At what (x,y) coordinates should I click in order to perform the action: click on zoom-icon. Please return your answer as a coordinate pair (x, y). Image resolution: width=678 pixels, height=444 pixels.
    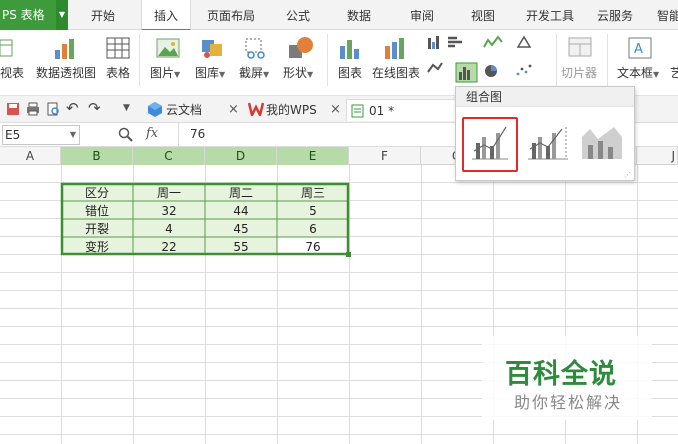
    Looking at the image, I should click on (126, 135).